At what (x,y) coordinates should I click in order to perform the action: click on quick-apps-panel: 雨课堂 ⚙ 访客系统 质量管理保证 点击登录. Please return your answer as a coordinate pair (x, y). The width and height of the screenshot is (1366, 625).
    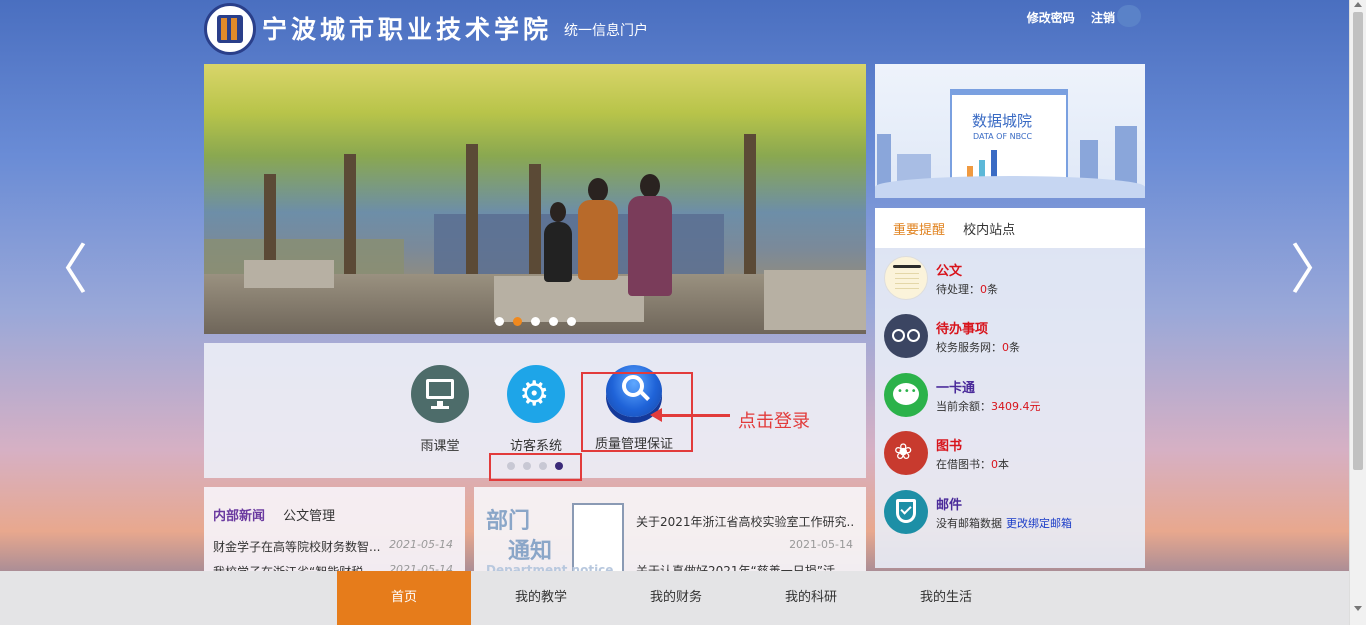
    Looking at the image, I should click on (535, 412).